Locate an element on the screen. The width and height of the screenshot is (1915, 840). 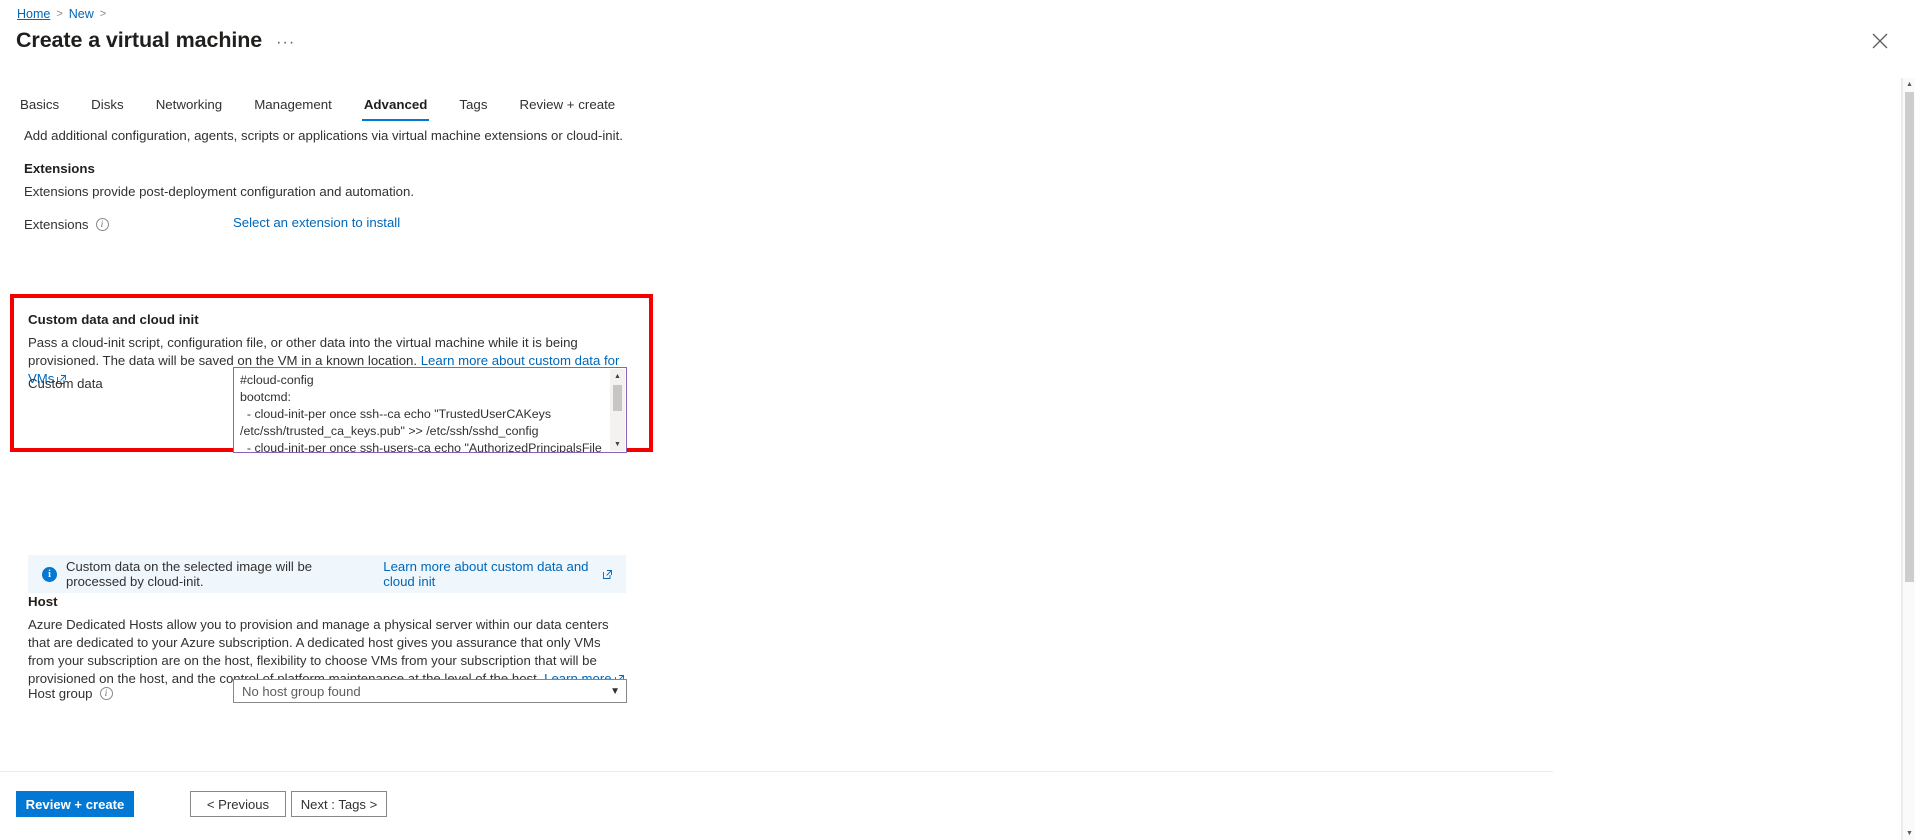
tab-basics: Basics is located at coordinates (46, 107).